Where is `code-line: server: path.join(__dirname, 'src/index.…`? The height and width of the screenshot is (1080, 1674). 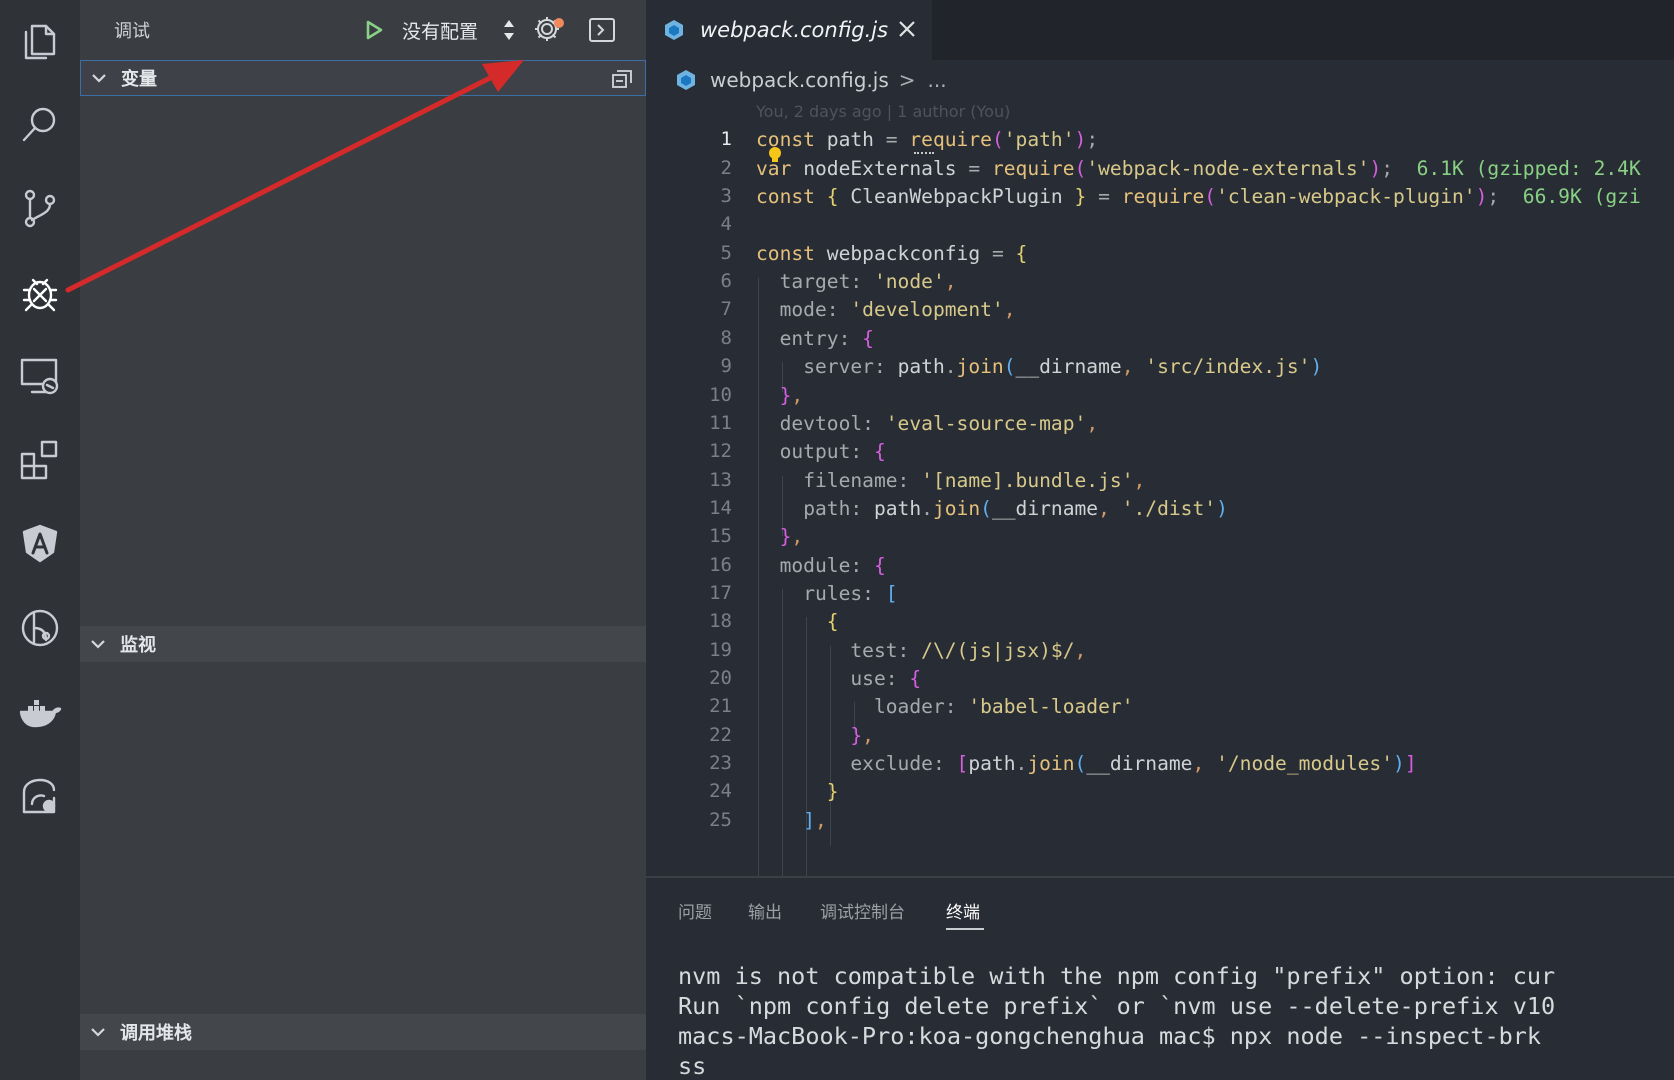
code-line: server: path.join(__dirname, 'src/index.… is located at coordinates (1063, 366).